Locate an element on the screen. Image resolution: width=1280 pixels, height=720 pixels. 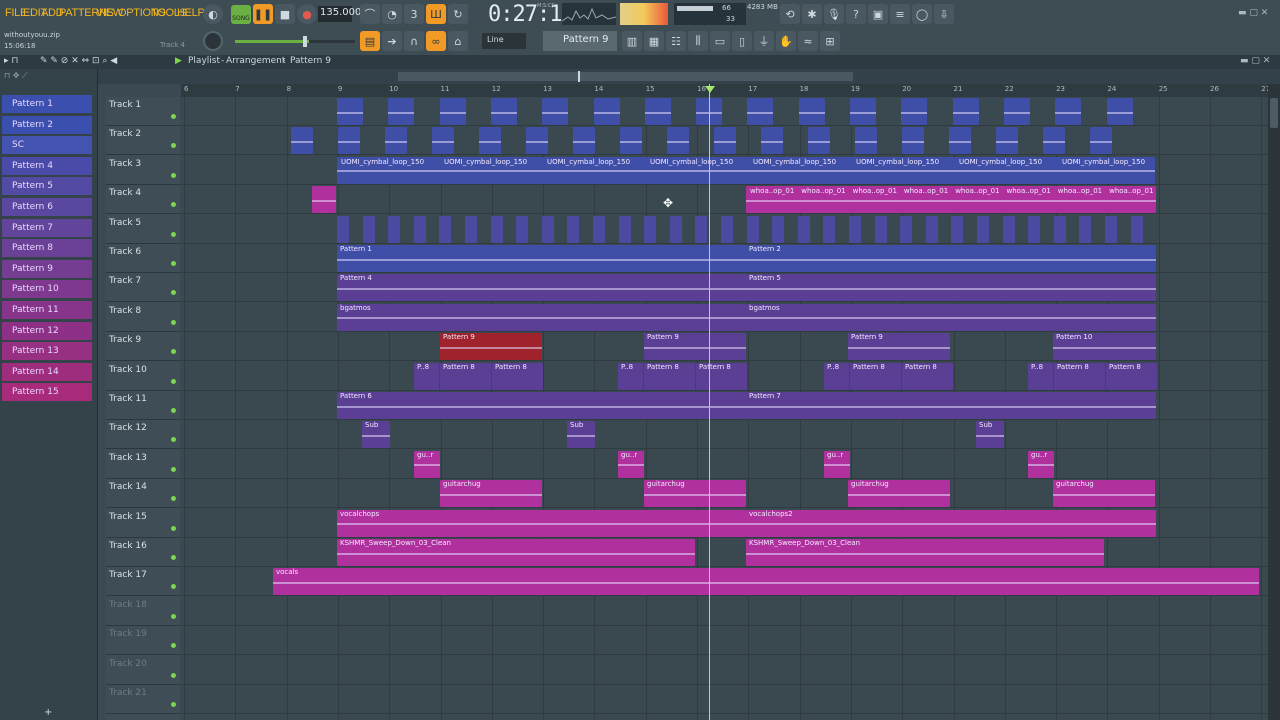
master-volume-slider is located at coordinates (295, 41).